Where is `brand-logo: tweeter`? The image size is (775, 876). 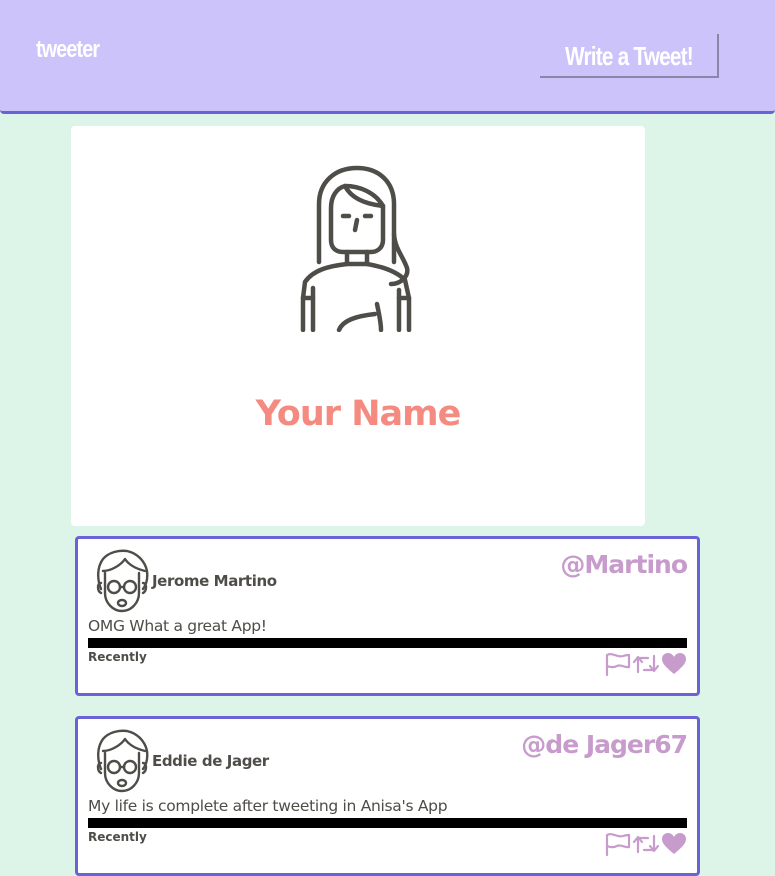 brand-logo: tweeter is located at coordinates (68, 50).